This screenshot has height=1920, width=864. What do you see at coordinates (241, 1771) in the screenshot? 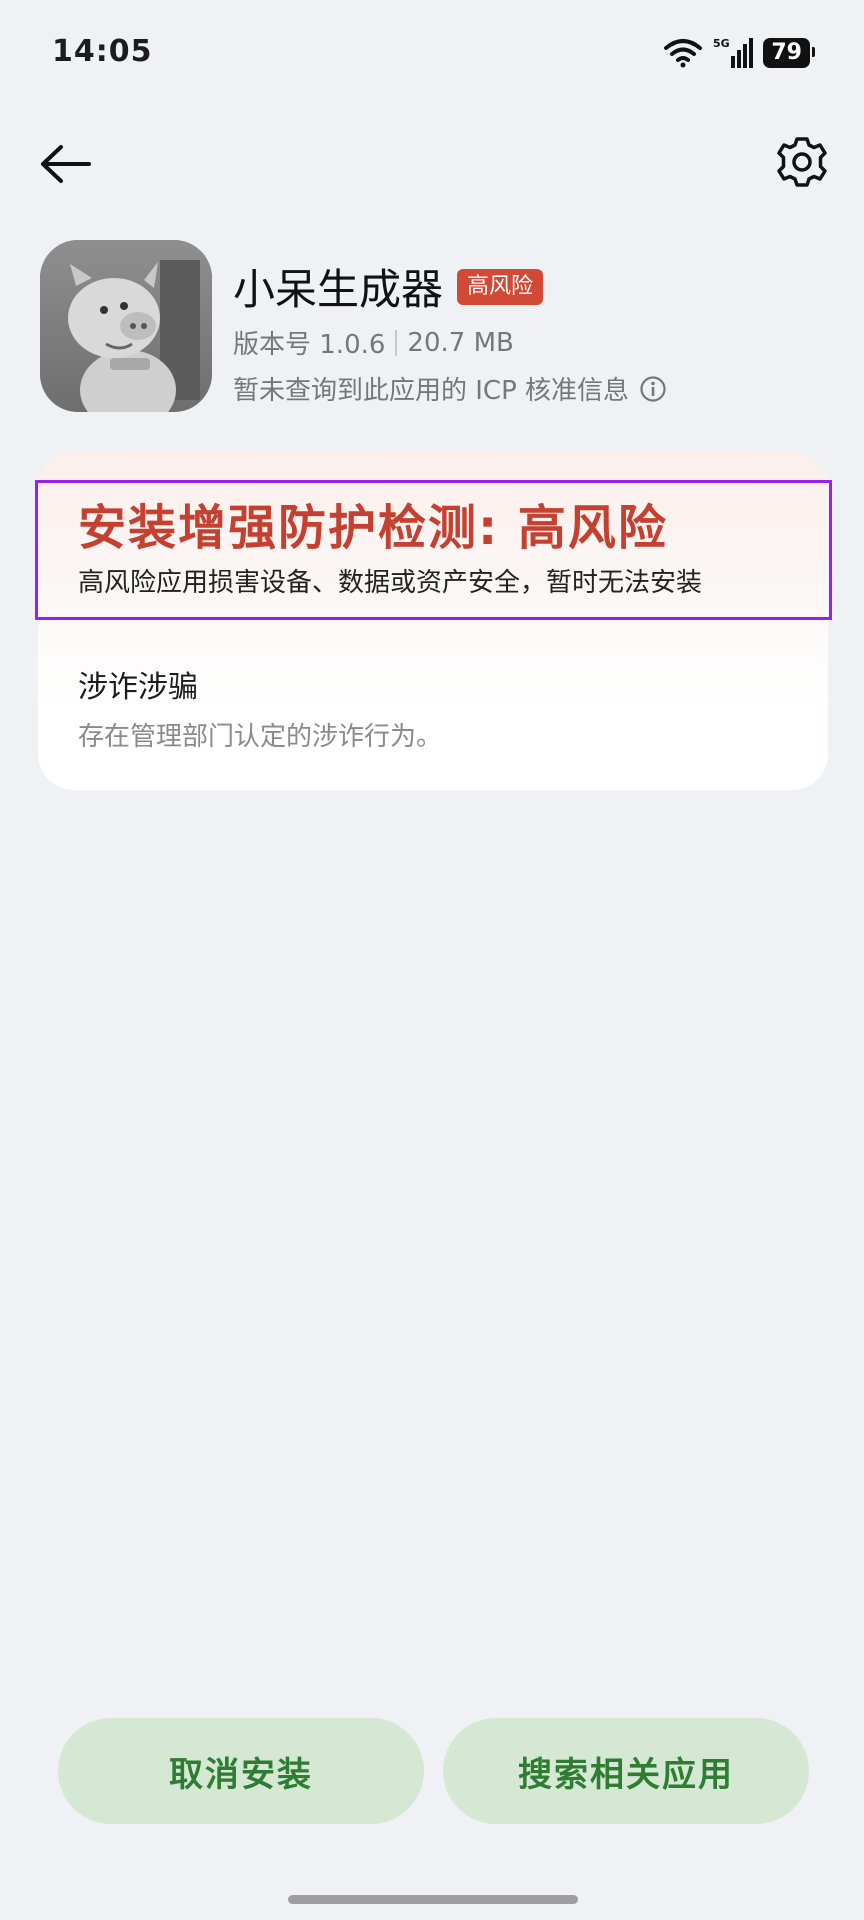
I see `cancel-install-button: 取消安装` at bounding box center [241, 1771].